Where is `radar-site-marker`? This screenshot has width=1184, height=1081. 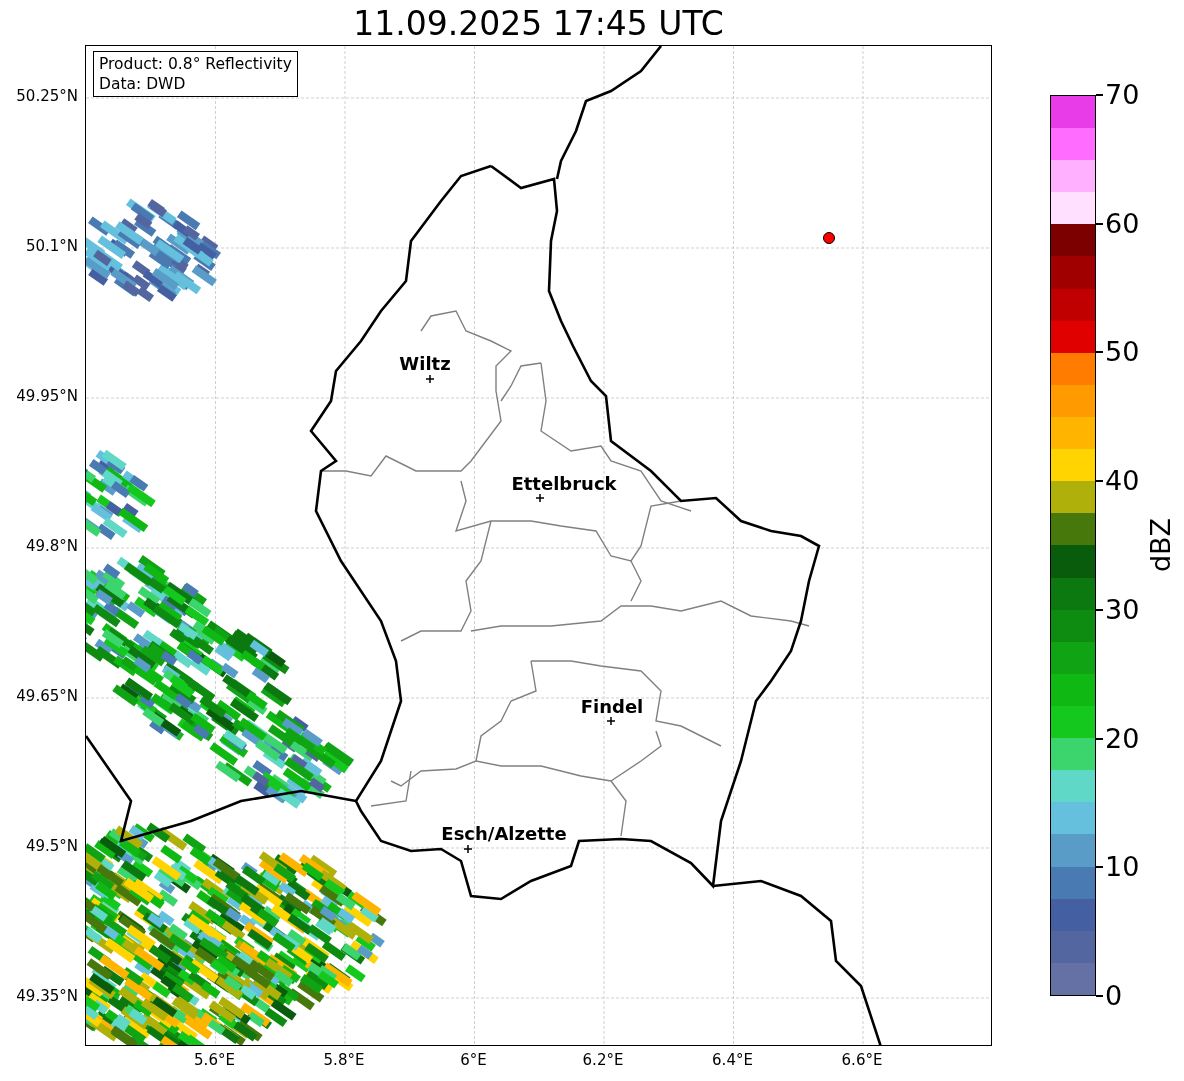
radar-site-marker is located at coordinates (829, 238).